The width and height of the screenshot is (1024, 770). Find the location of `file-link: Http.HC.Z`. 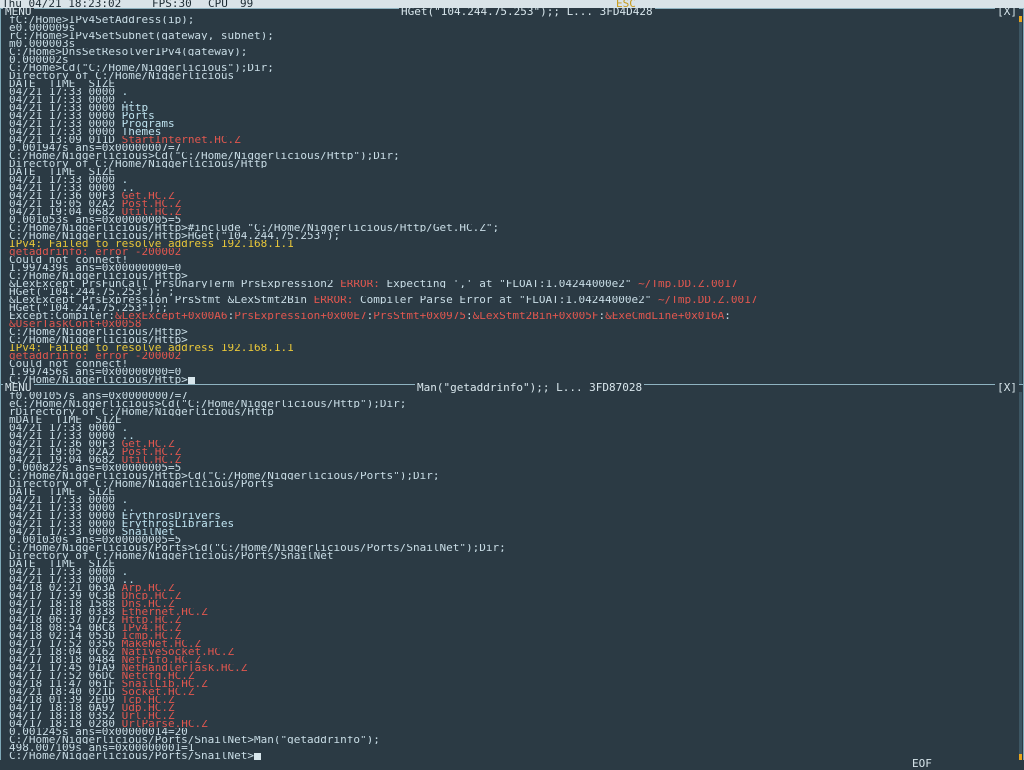

file-link: Http.HC.Z is located at coordinates (152, 620).